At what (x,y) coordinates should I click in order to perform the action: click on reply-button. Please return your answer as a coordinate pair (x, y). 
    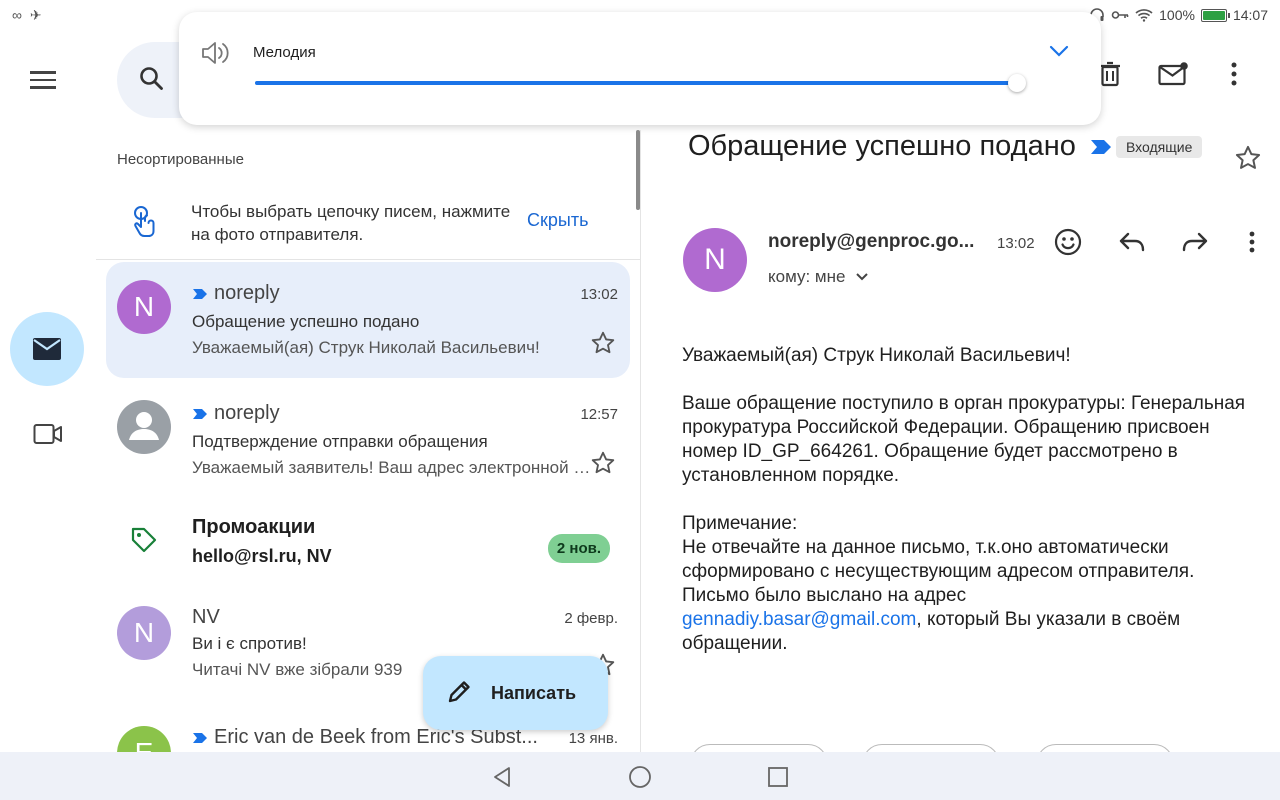
    Looking at the image, I should click on (1132, 242).